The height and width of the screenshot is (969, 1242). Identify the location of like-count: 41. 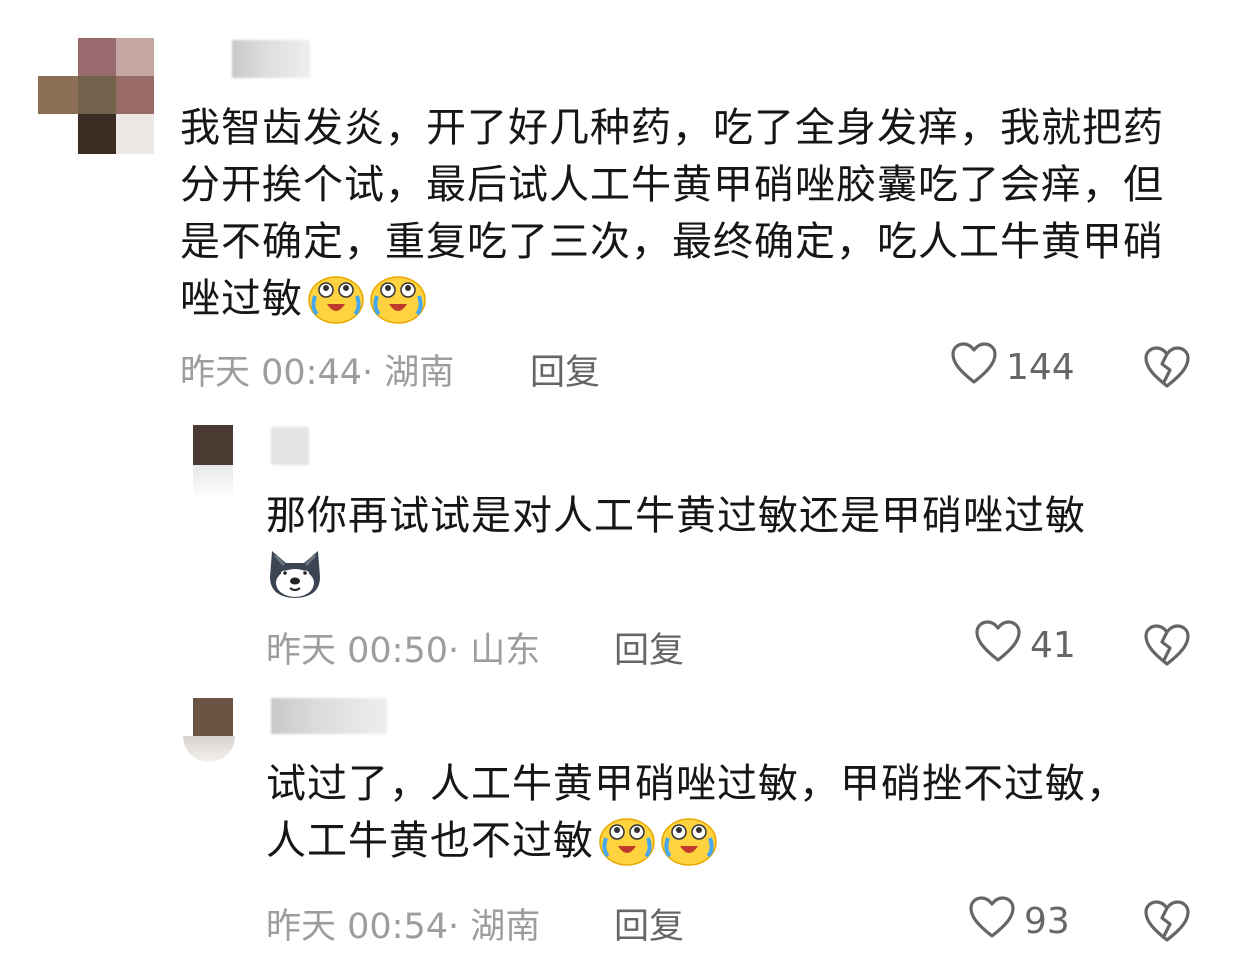
(1053, 645).